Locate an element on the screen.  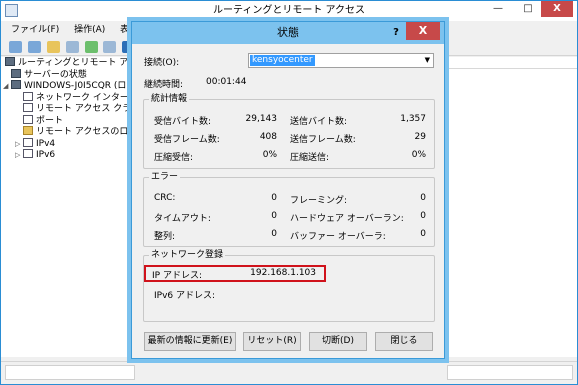
frames-sent-label: 送信フレーム数: is located at coordinates (323, 140).